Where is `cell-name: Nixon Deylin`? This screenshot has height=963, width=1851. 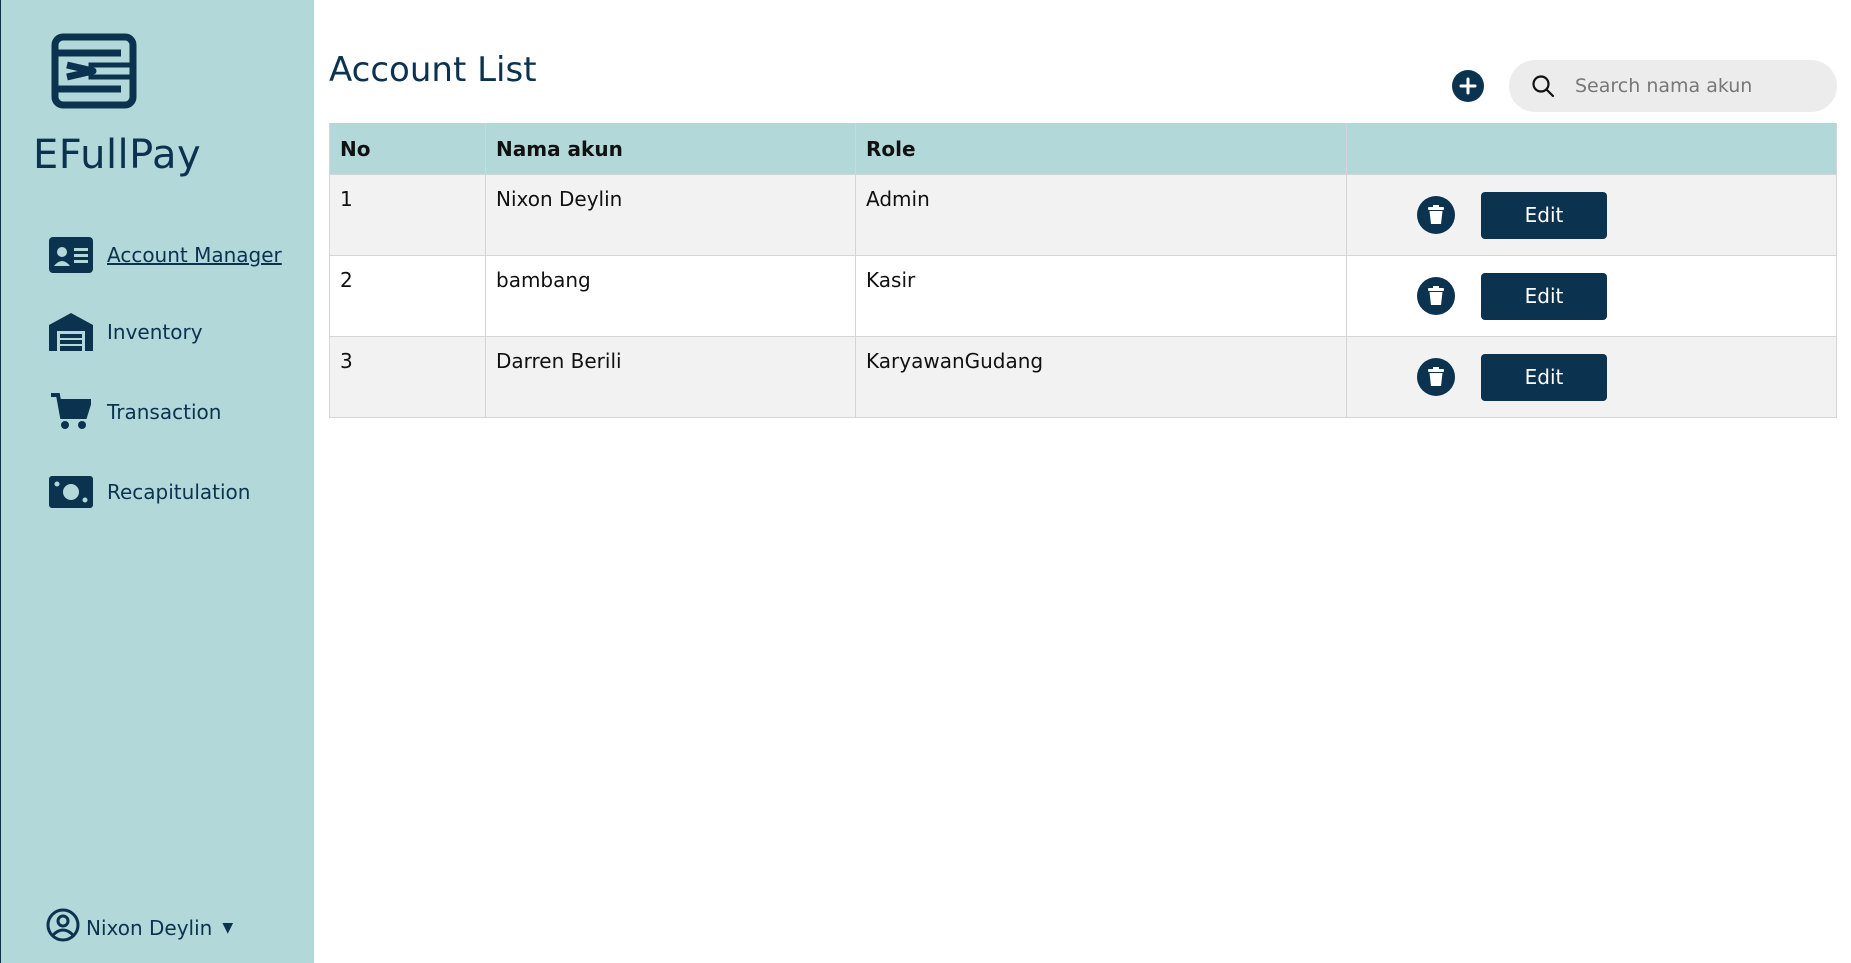
cell-name: Nixon Deylin is located at coordinates (670, 215).